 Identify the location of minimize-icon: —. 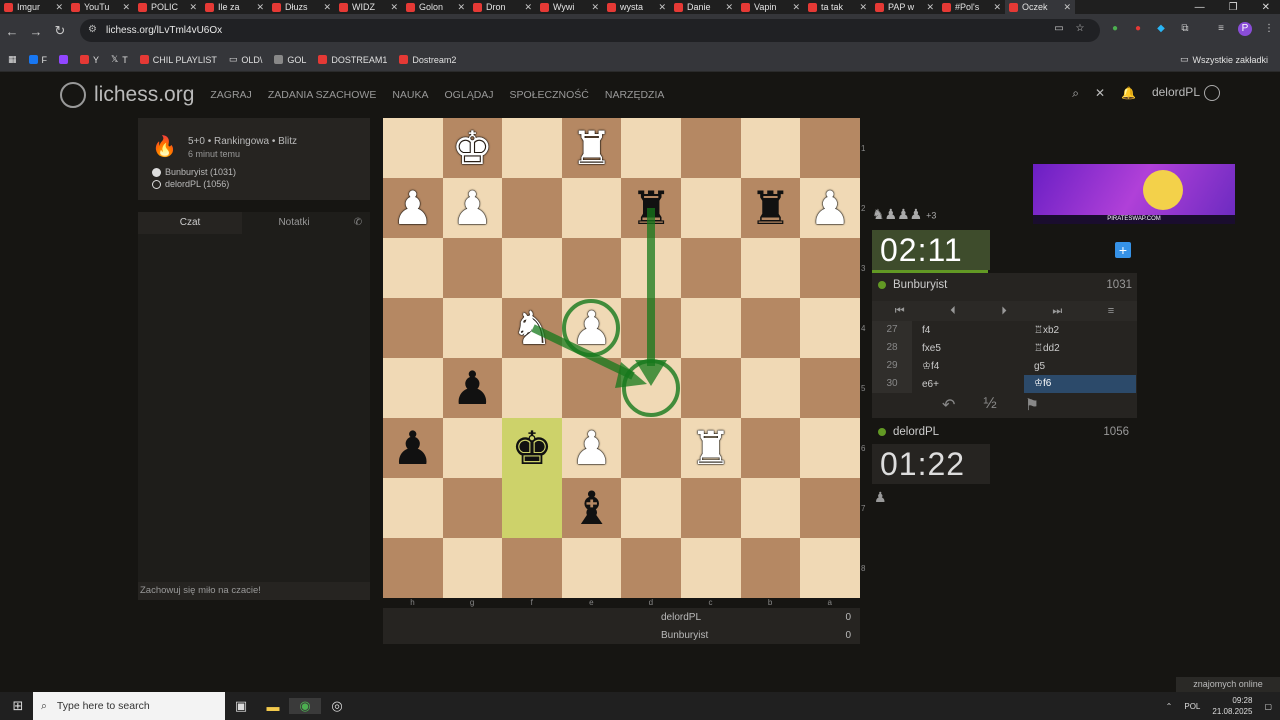
(1200, 7).